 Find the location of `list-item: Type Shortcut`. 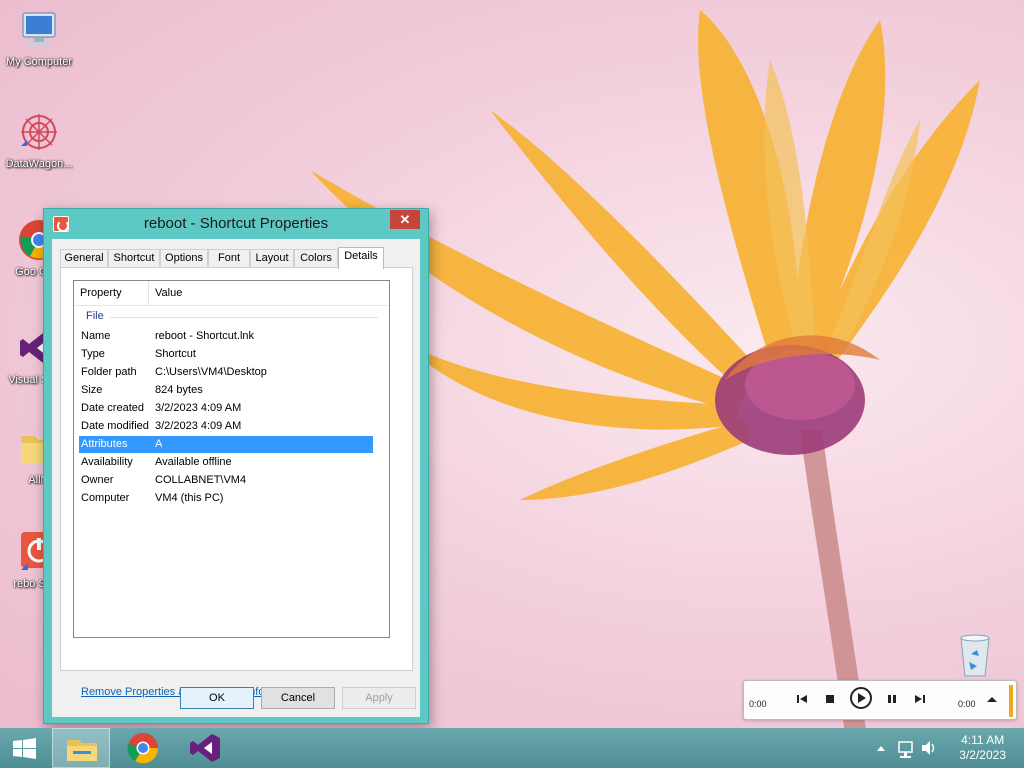

list-item: Type Shortcut is located at coordinates (226, 354).